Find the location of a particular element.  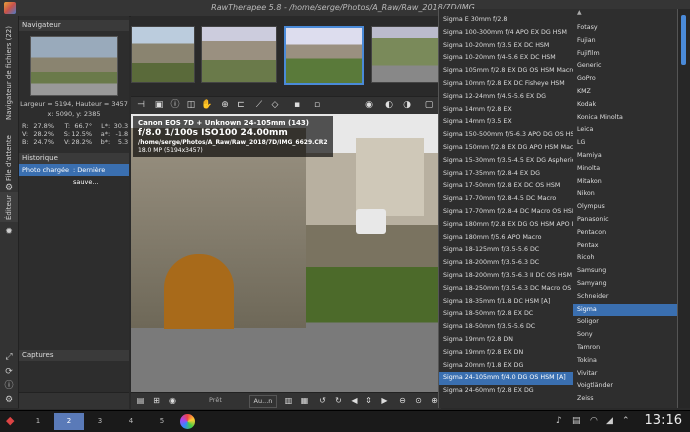

white-balance-icon: ⊕ is located at coordinates (225, 105).